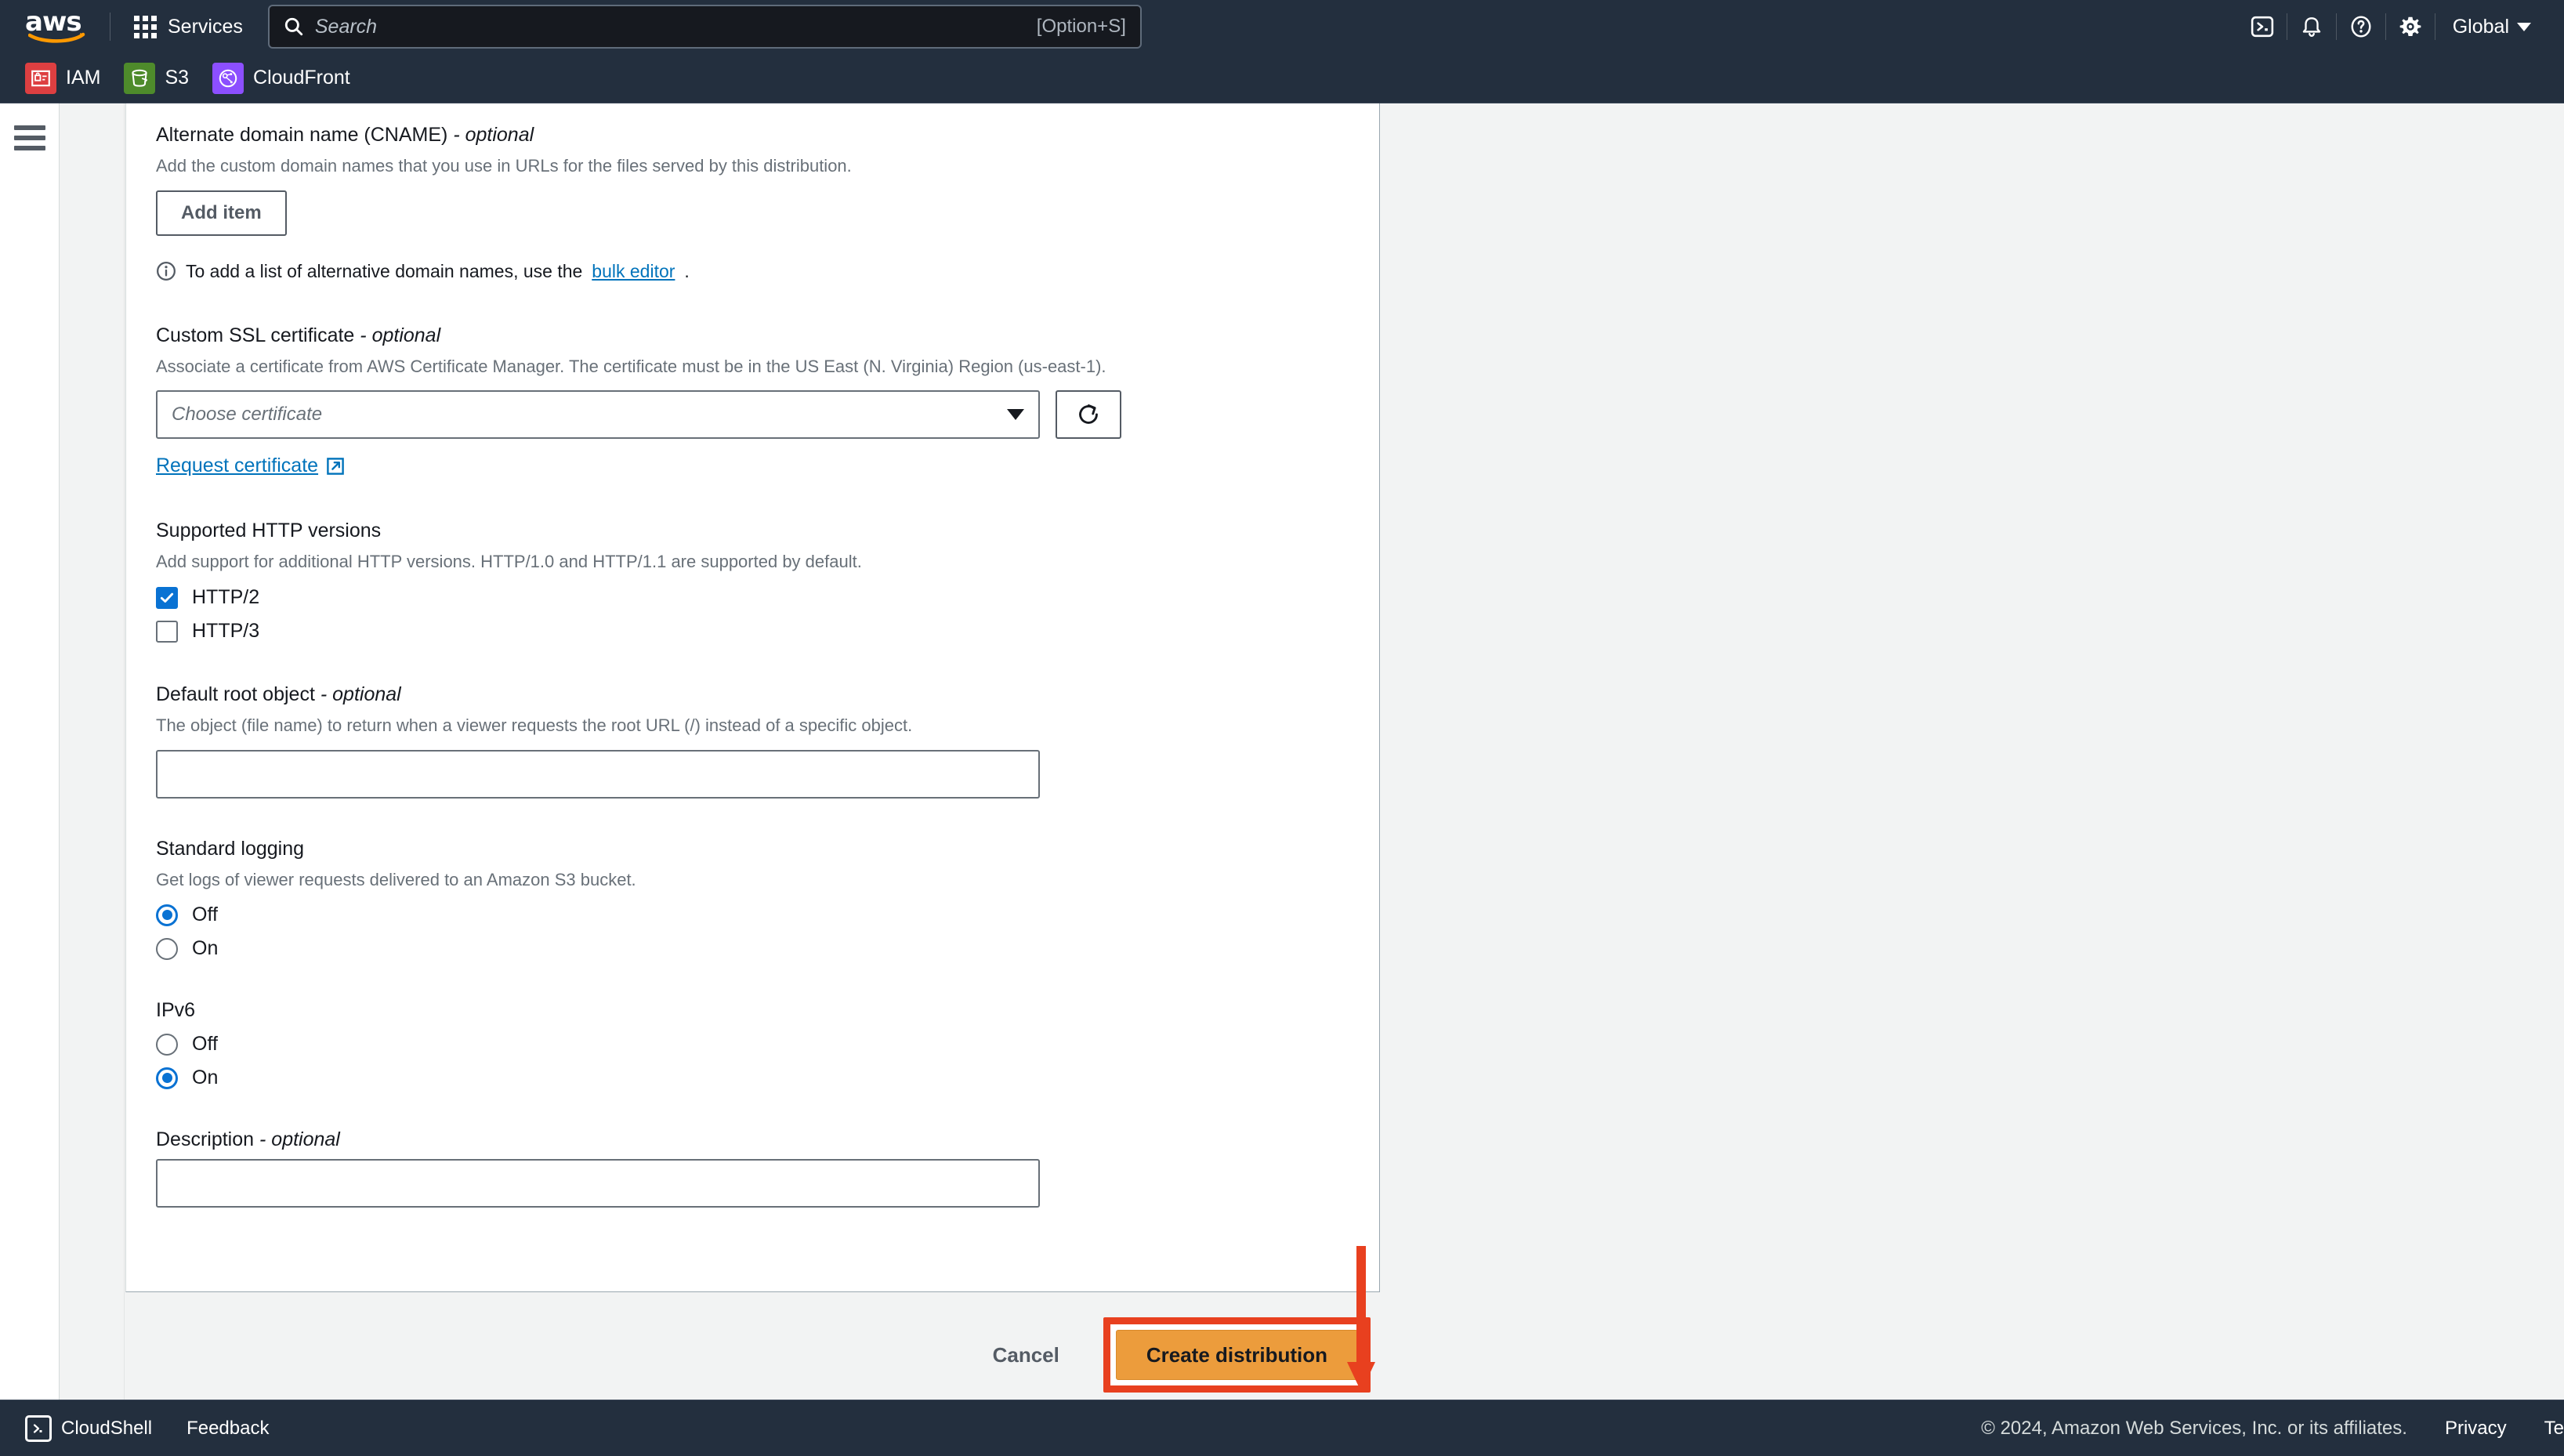 The image size is (2564, 1456). What do you see at coordinates (107, 1428) in the screenshot?
I see `cloudshell-label: CloudShell` at bounding box center [107, 1428].